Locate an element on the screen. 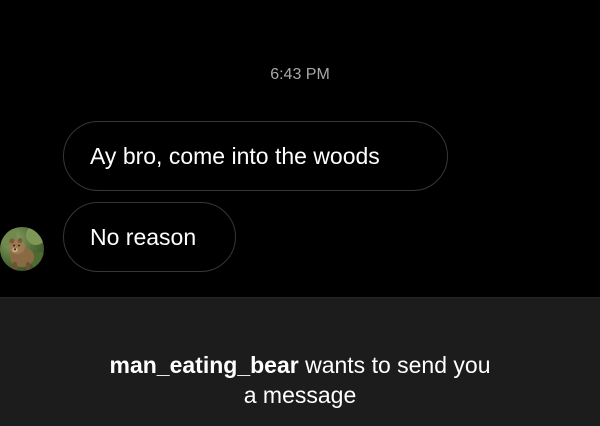  request-message-line2: a message is located at coordinates (300, 395).